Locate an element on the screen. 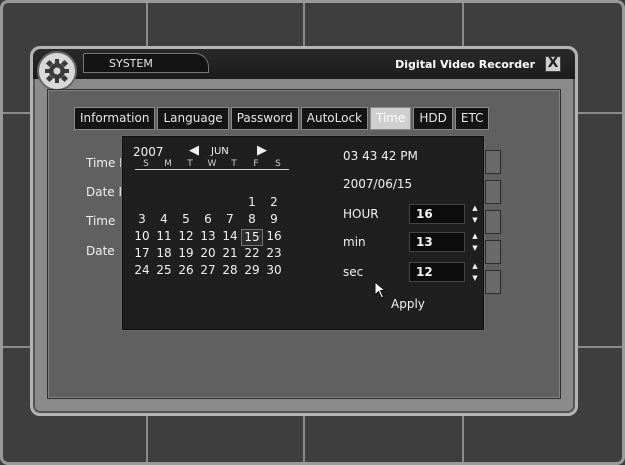  apply-button: Apply is located at coordinates (408, 304).